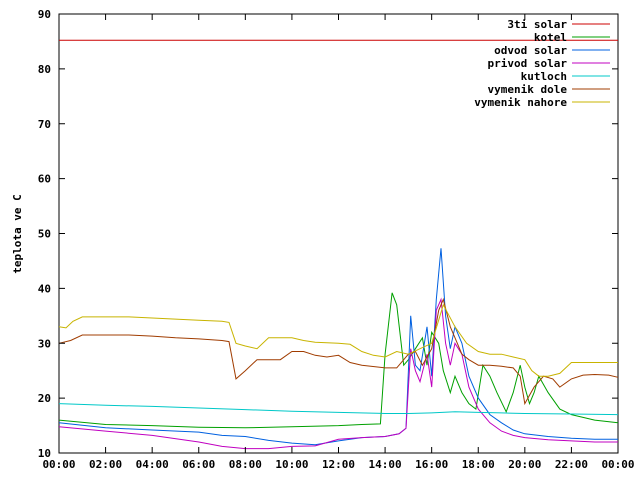 This screenshot has height=480, width=640. What do you see at coordinates (528, 89) in the screenshot?
I see `legend-label: vymenik dole` at bounding box center [528, 89].